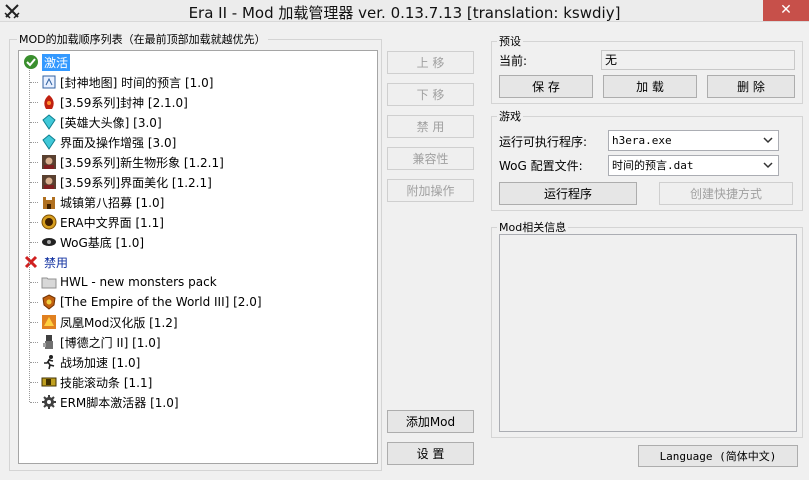 This screenshot has width=809, height=480. What do you see at coordinates (642, 140) in the screenshot?
I see `exe-select-value: h3era.exe` at bounding box center [642, 140].